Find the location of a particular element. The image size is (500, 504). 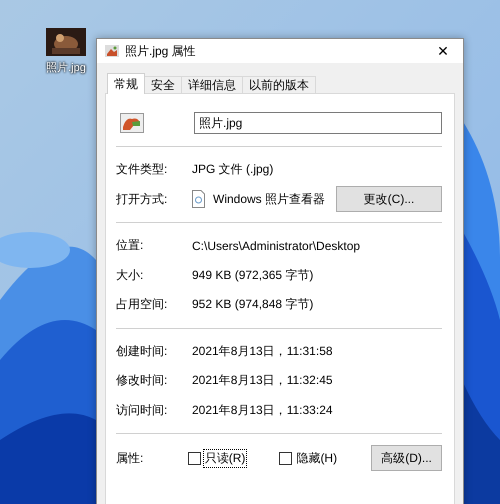

filename-field: 照片.jpg is located at coordinates (318, 123).